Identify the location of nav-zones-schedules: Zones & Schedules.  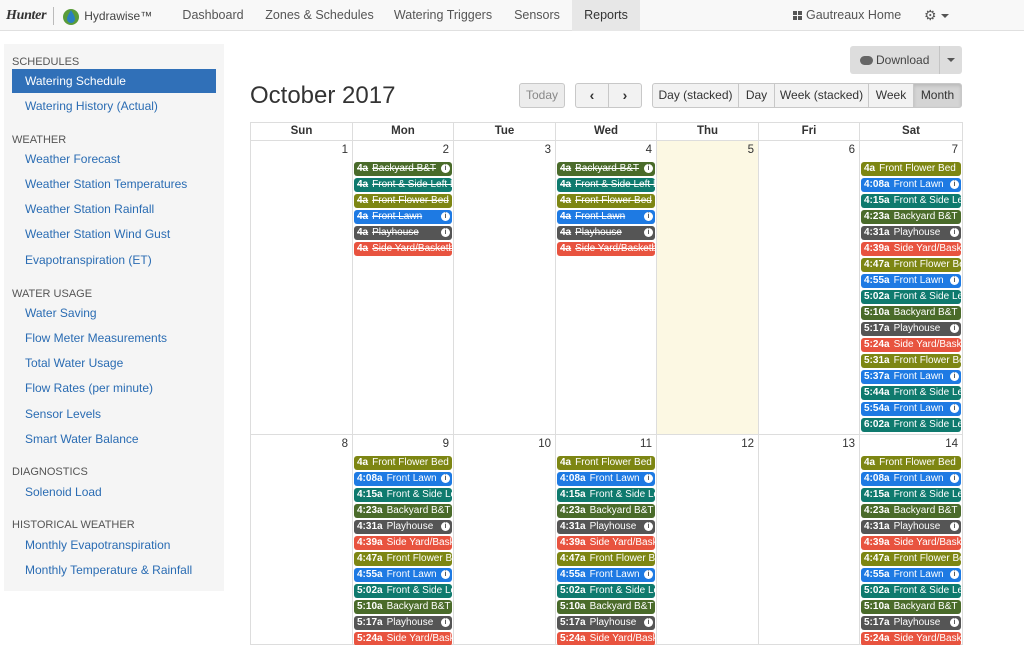
(319, 15).